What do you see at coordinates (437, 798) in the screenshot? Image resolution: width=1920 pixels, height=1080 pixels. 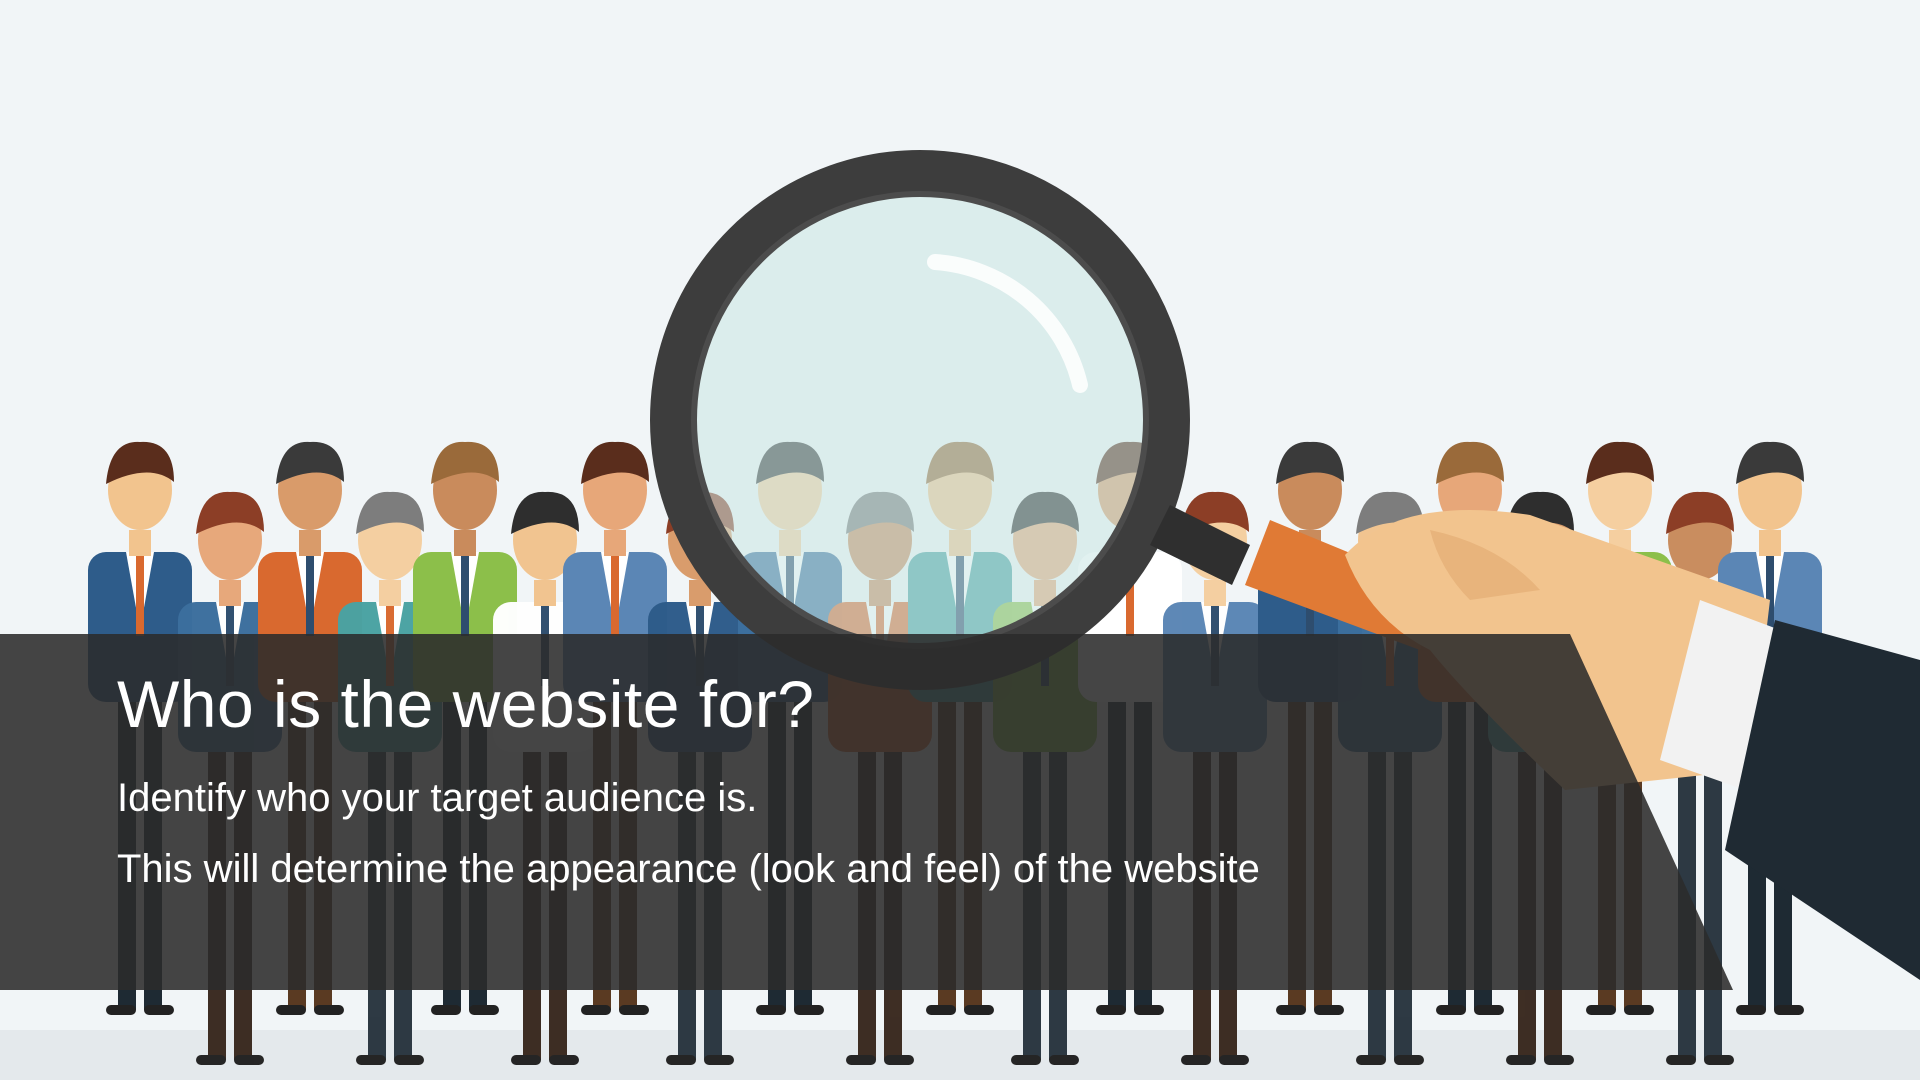 I see `slide-body-line-1: Identify who your target audience is.` at bounding box center [437, 798].